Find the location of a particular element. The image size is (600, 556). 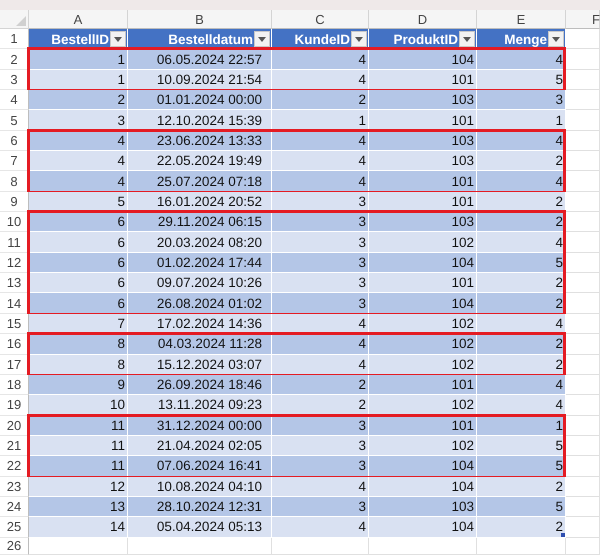

row-number: 14 is located at coordinates (14, 303).